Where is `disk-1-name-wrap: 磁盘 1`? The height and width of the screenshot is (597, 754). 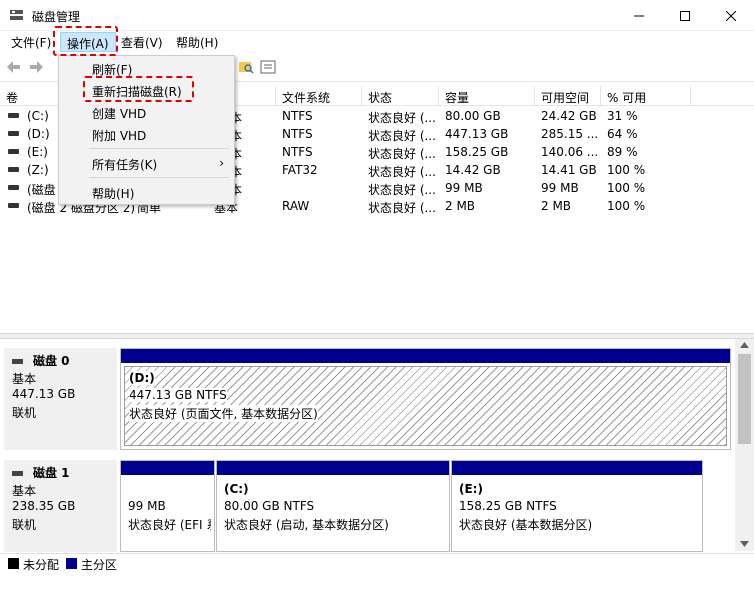
disk-1-name-wrap: 磁盘 1 is located at coordinates (41, 472).